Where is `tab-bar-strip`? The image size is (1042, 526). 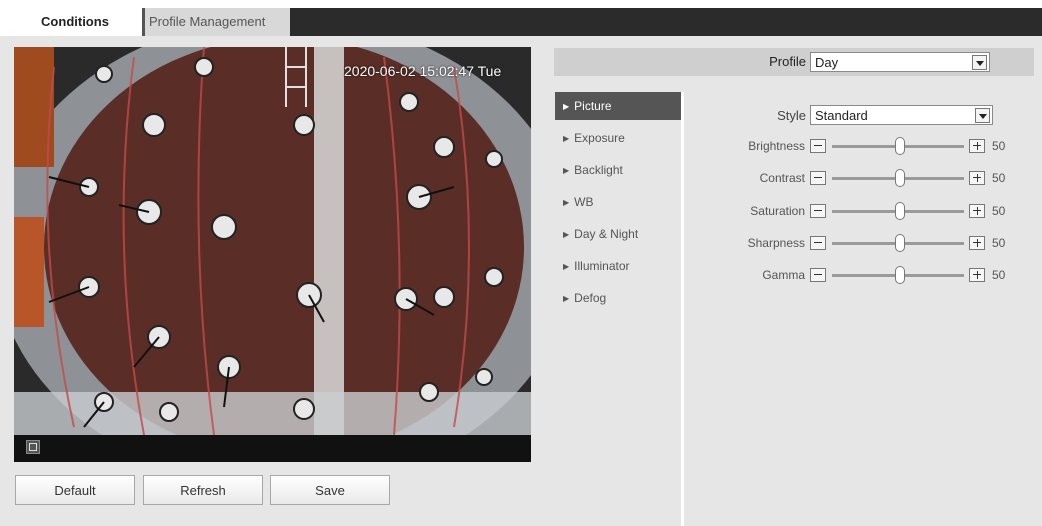 tab-bar-strip is located at coordinates (666, 22).